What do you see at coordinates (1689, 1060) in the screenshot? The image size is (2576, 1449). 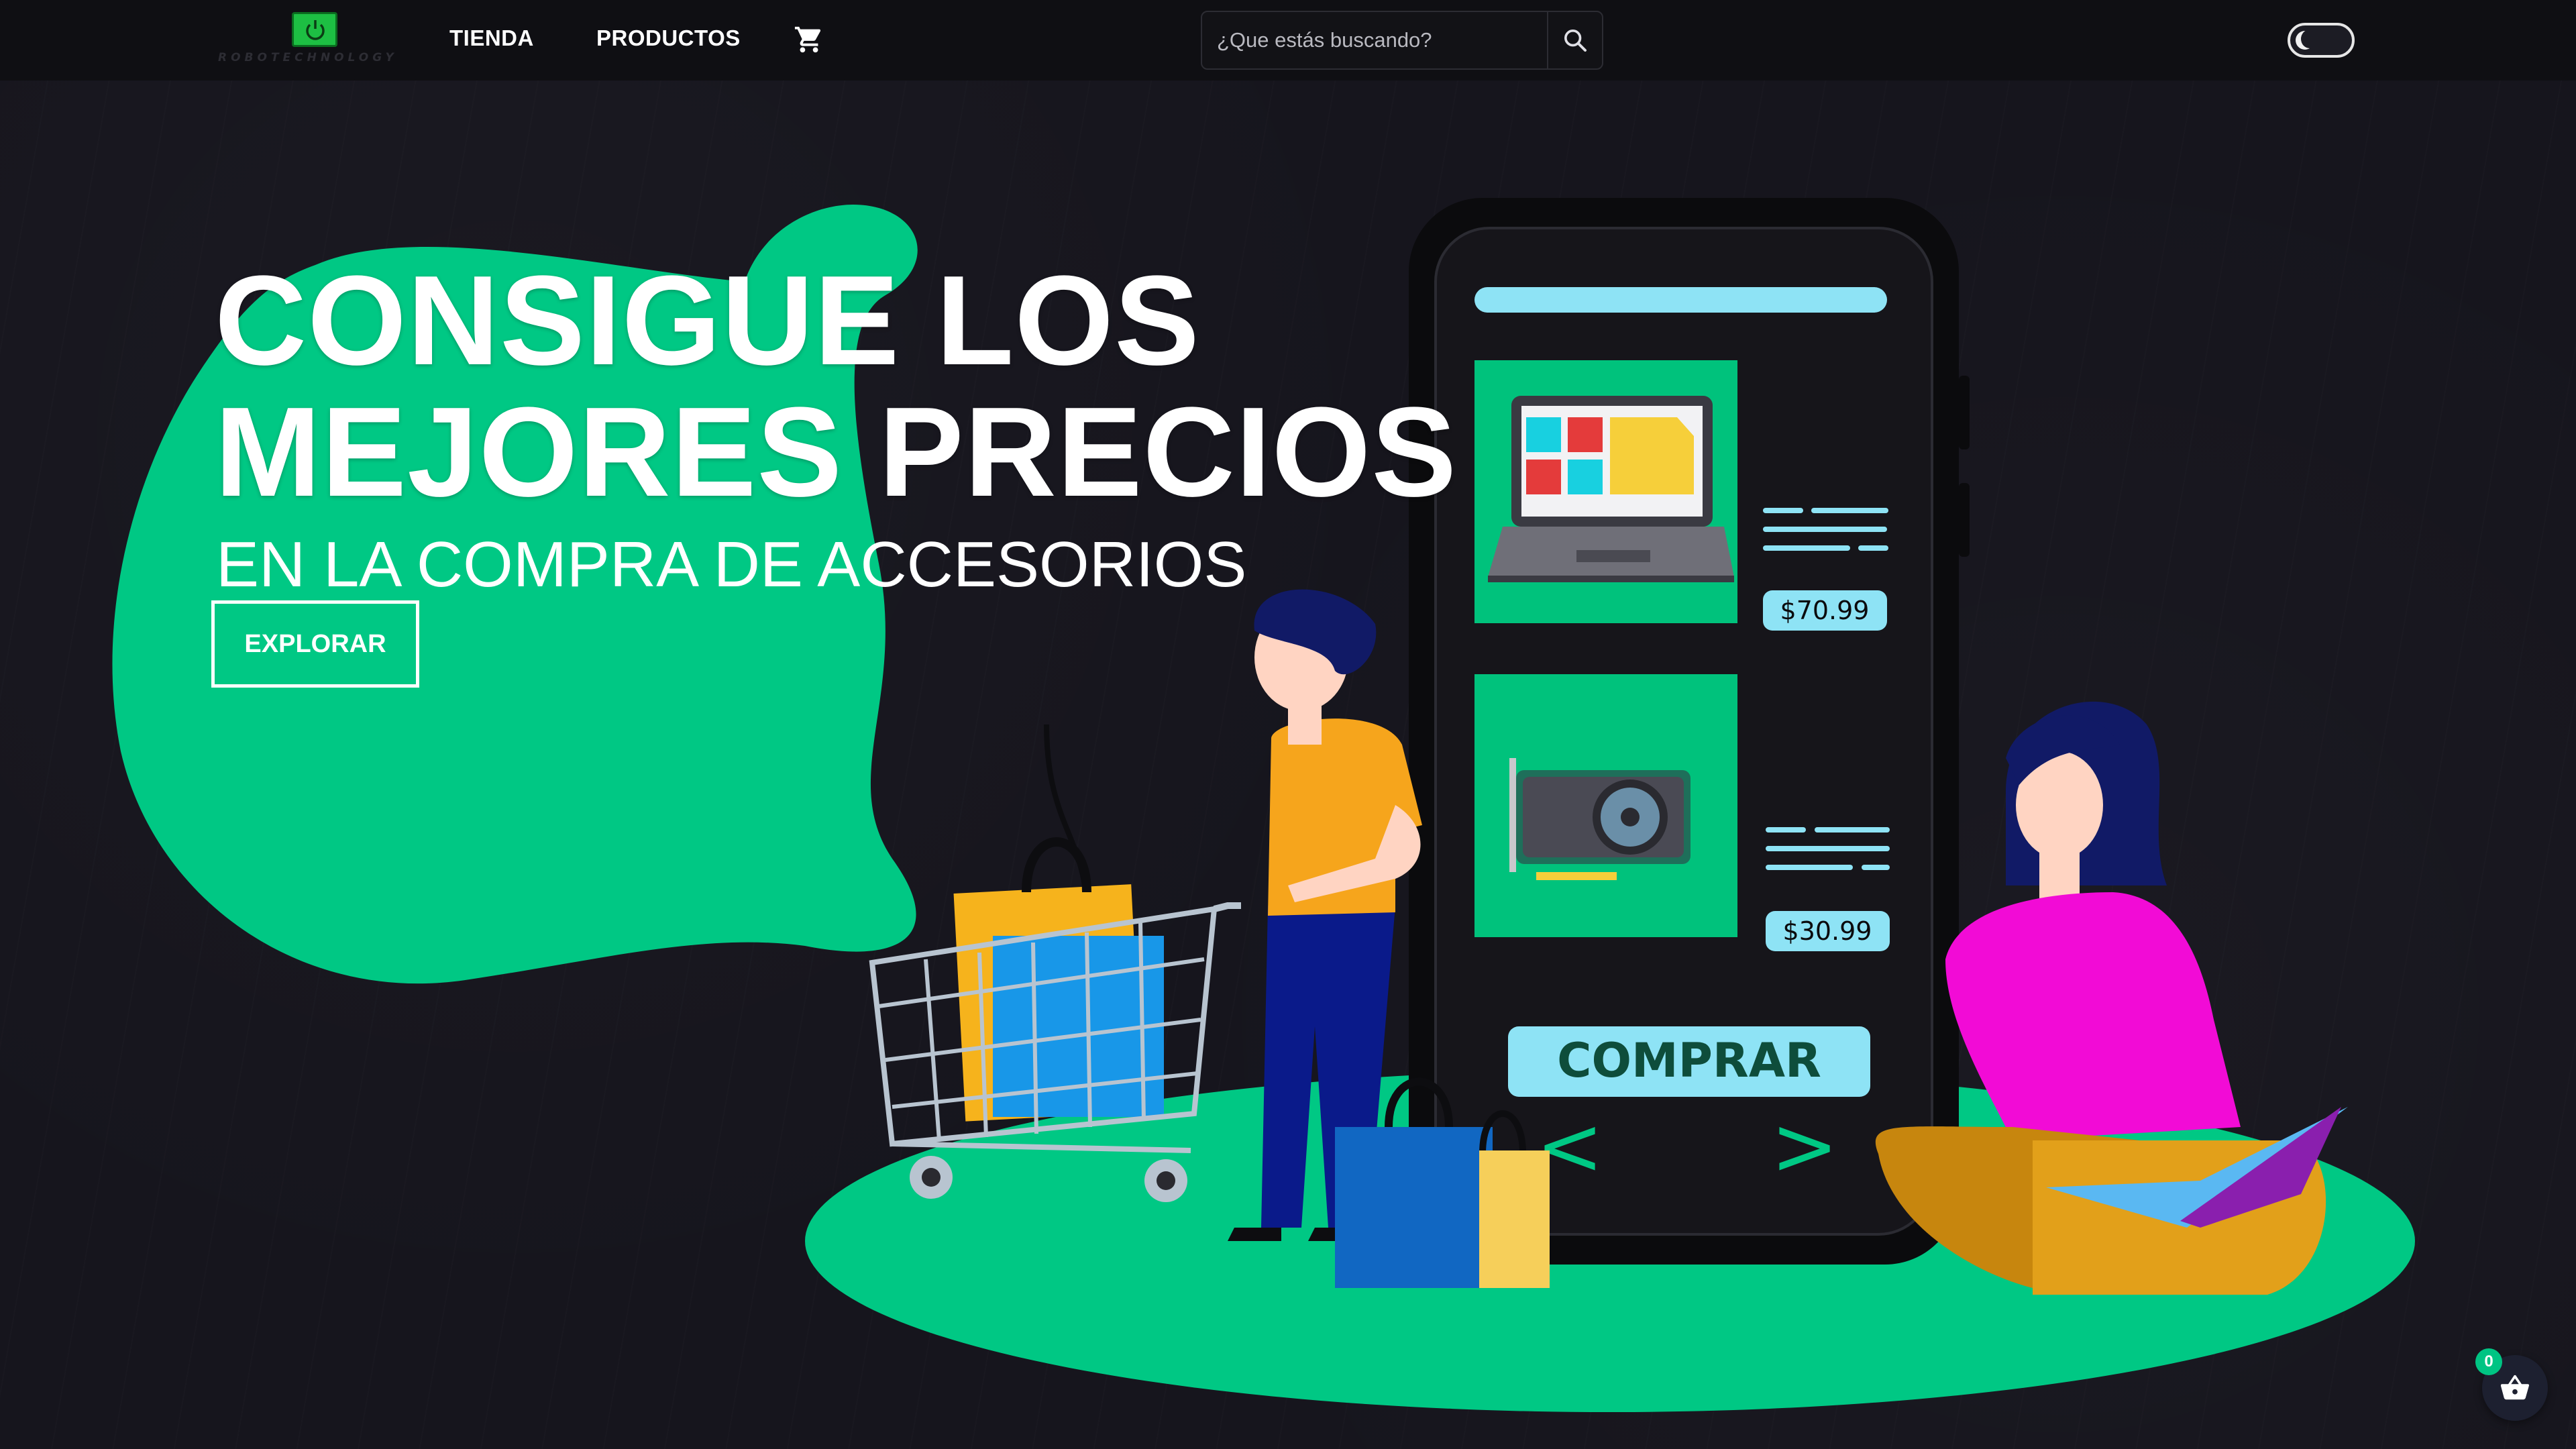 I see `phone-buy-label: COMPRAR` at bounding box center [1689, 1060].